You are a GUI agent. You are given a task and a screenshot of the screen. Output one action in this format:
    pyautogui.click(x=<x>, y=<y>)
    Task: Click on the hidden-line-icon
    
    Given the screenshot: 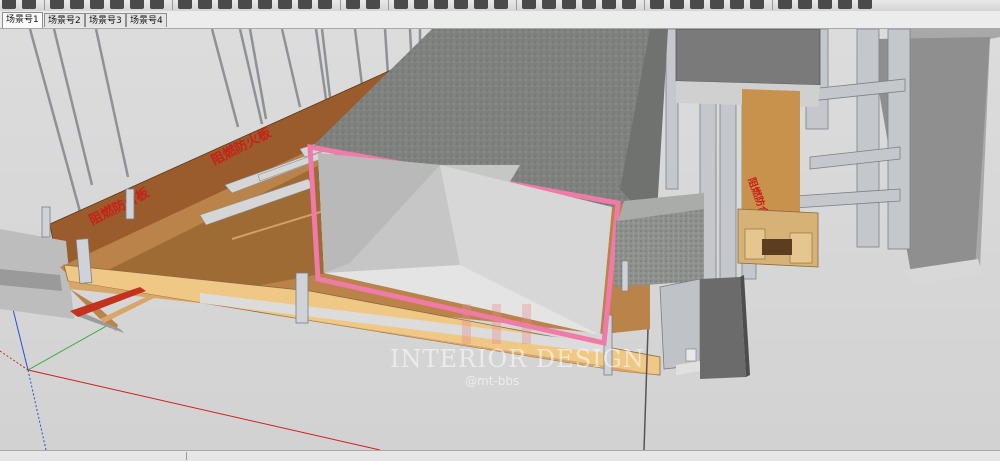 What is the action you would take?
    pyautogui.click(x=697, y=4)
    